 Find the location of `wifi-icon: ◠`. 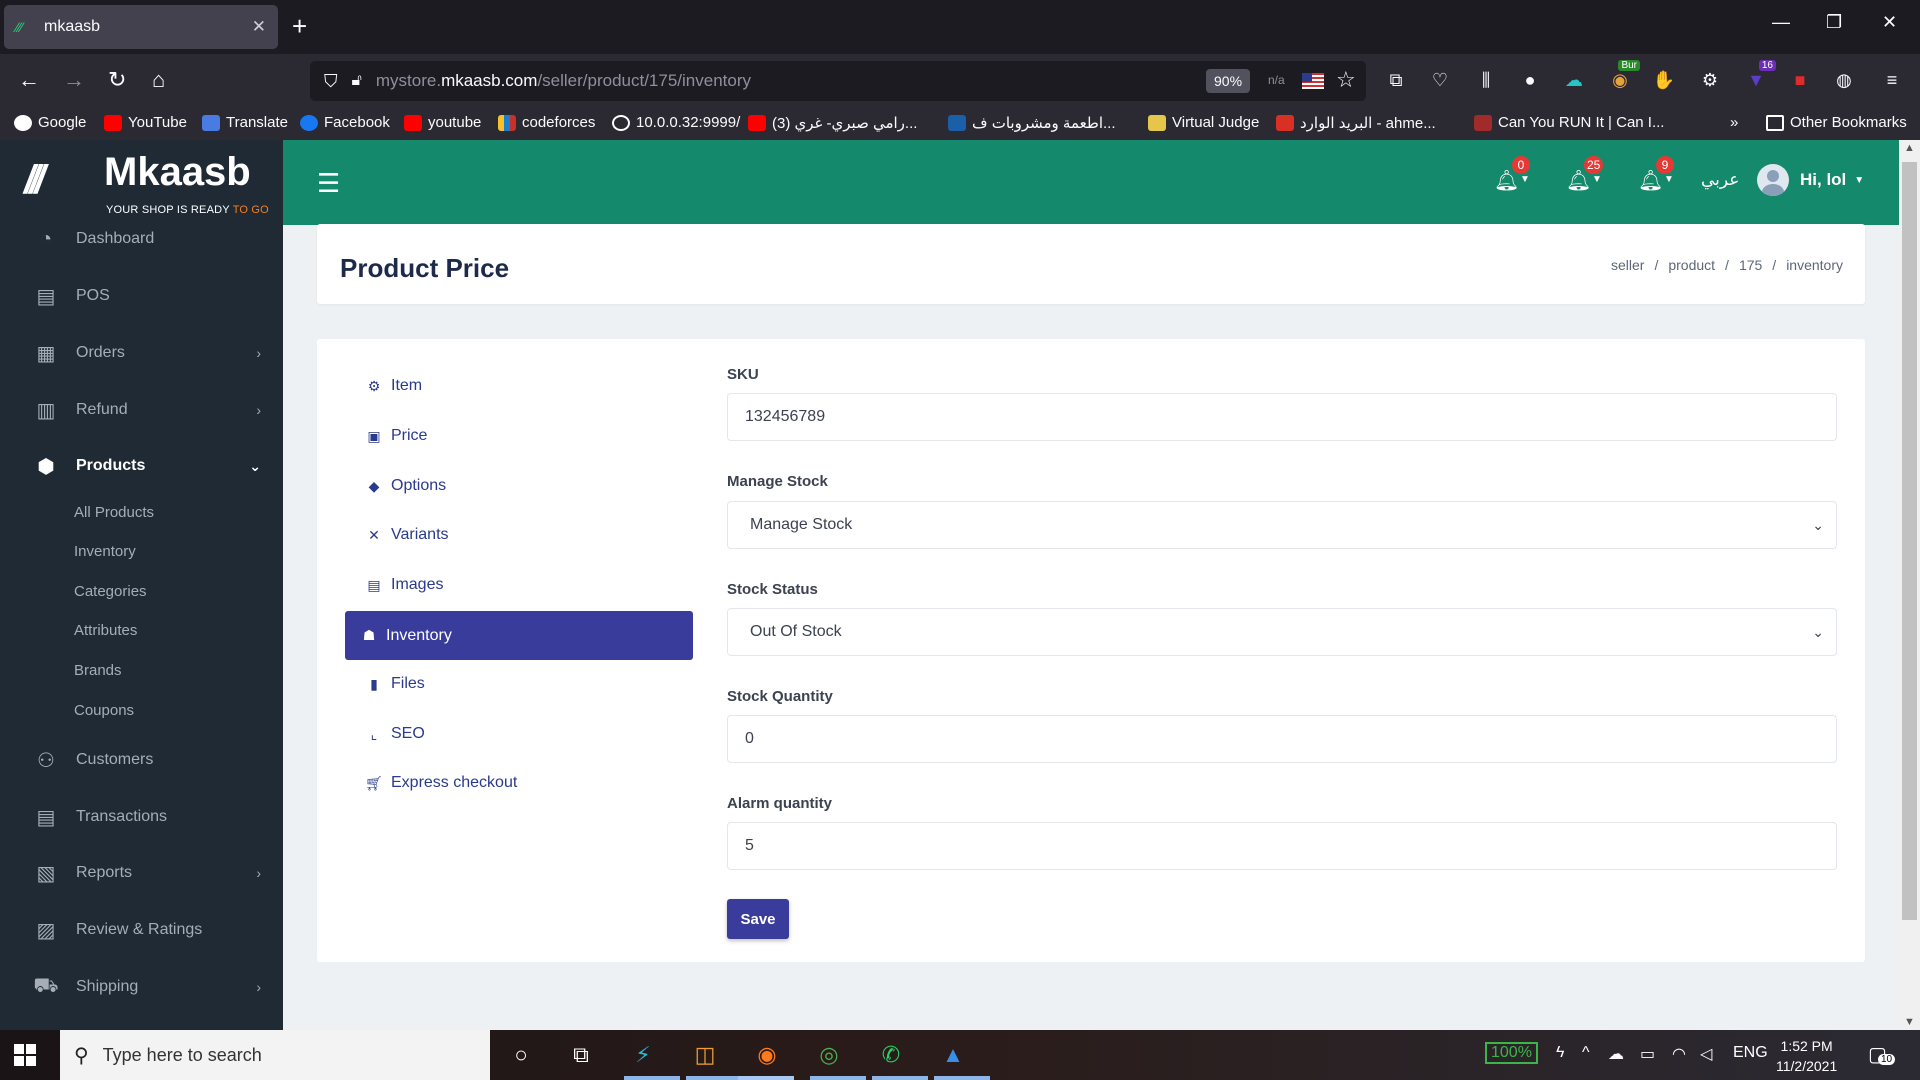

wifi-icon: ◠ is located at coordinates (1679, 1054).